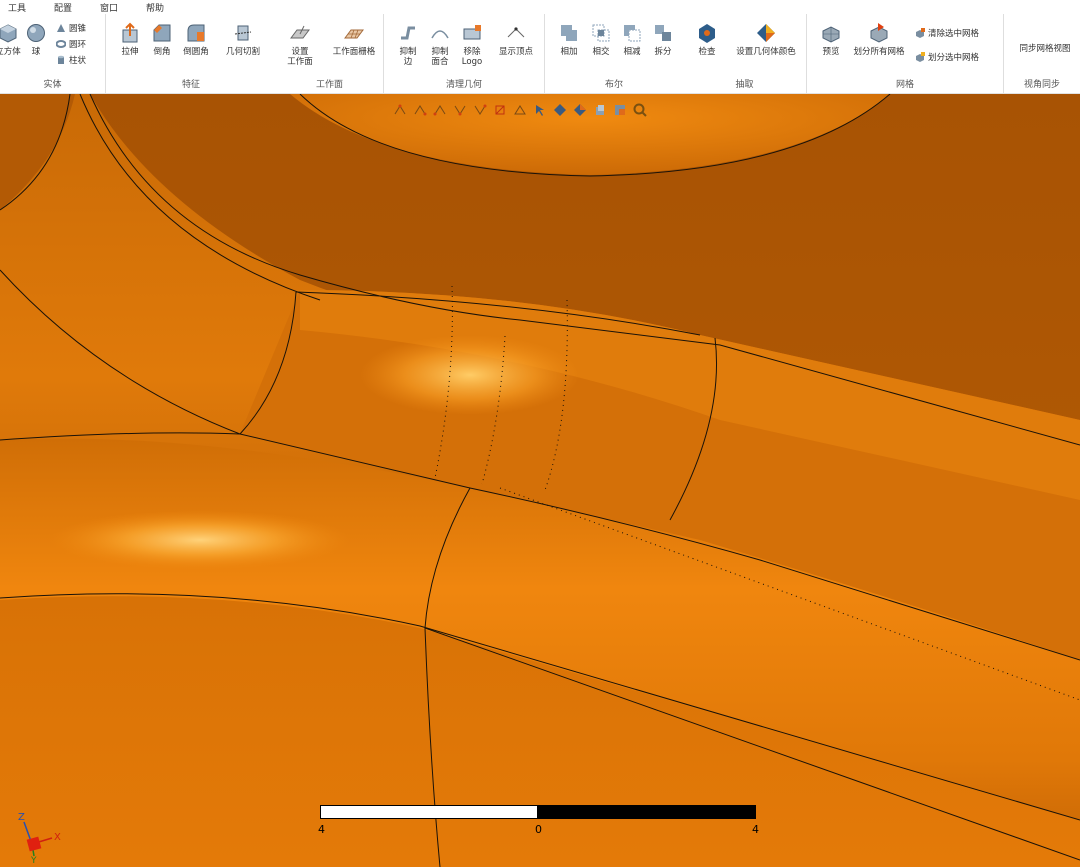 The image size is (1080, 867). Describe the element at coordinates (400, 110) in the screenshot. I see `view-x-axis-icon` at that location.